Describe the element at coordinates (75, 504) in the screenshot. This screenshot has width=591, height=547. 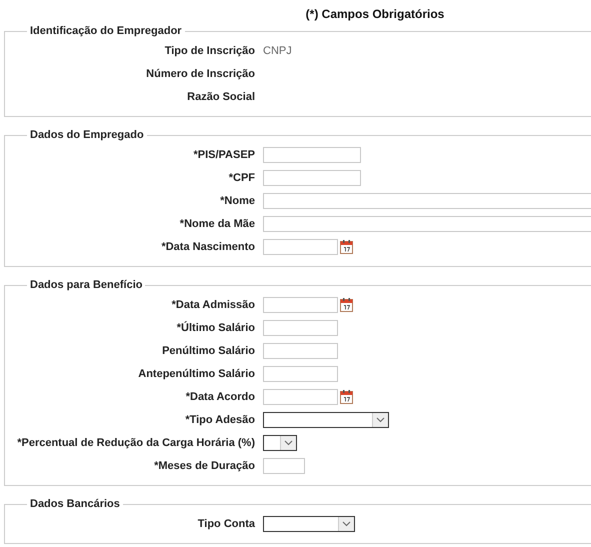
I see `section-legend: Dados Bancários` at that location.